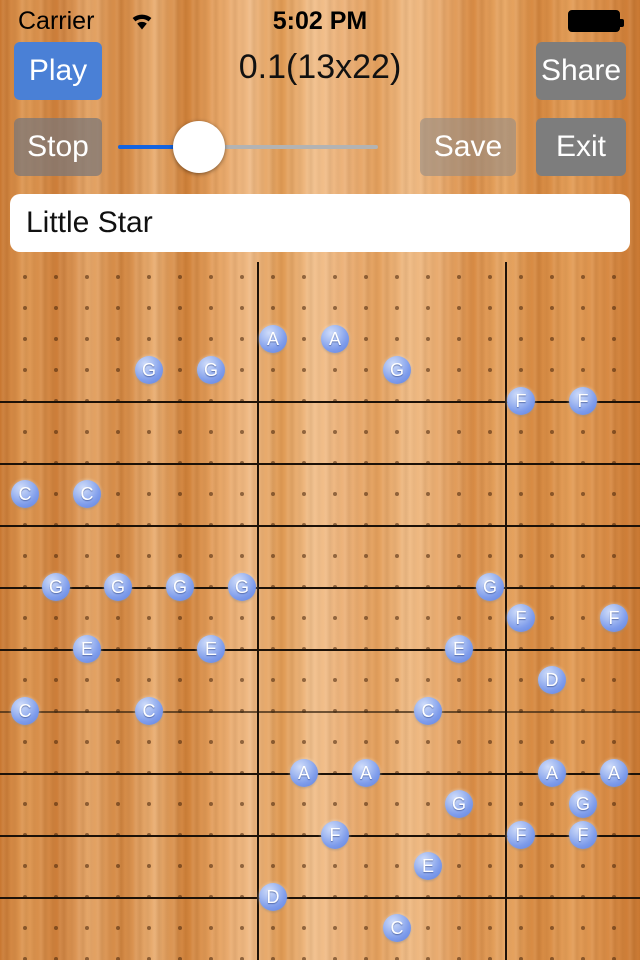 The image size is (640, 960). Describe the element at coordinates (58, 147) in the screenshot. I see `stop-button: Stop` at that location.